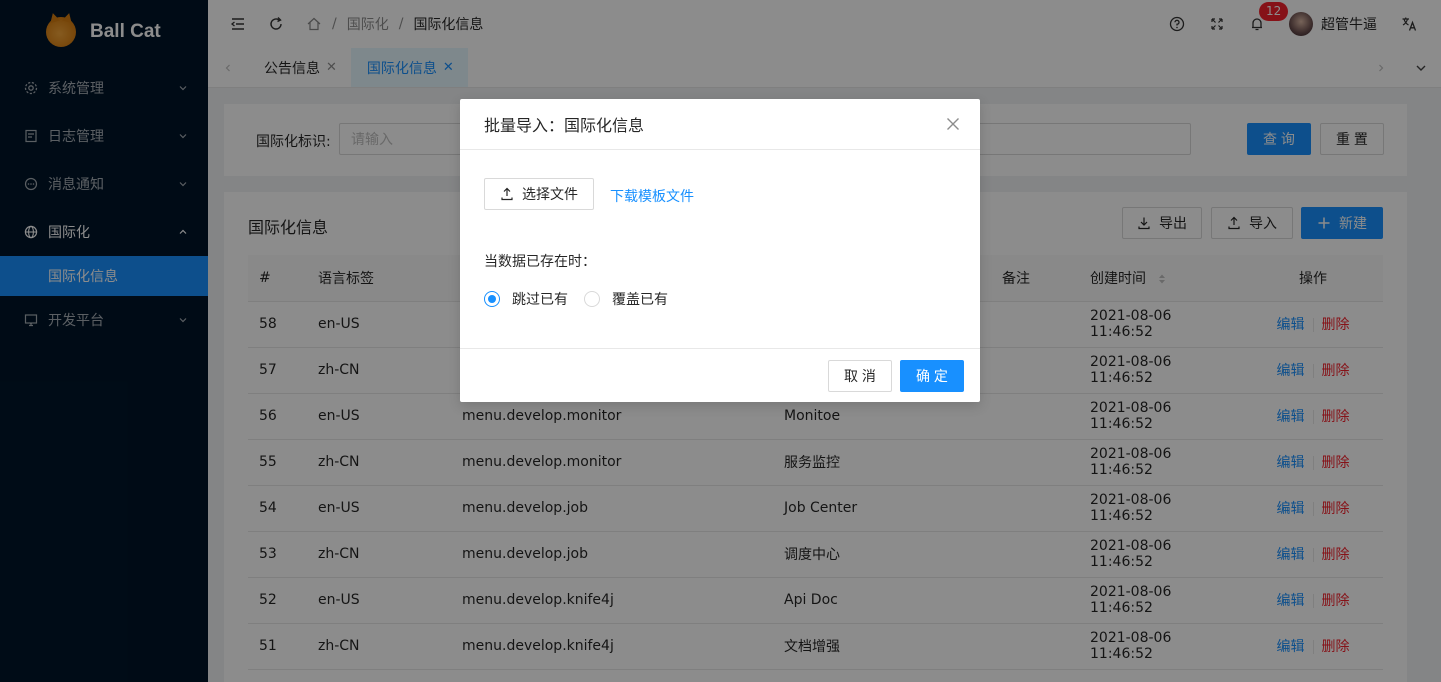 The width and height of the screenshot is (1441, 682). What do you see at coordinates (652, 196) in the screenshot?
I see `download-template-link: 下载模板文件` at bounding box center [652, 196].